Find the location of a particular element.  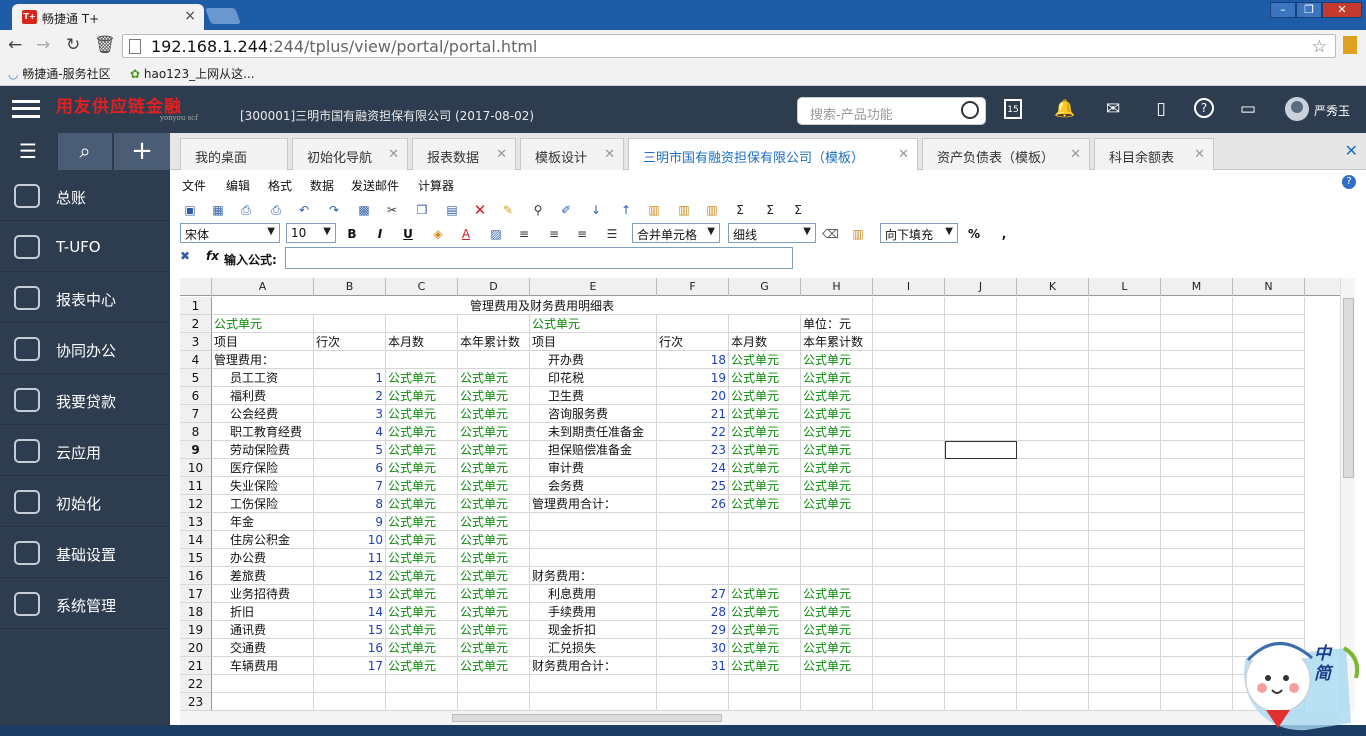

new-tab-button is located at coordinates (223, 16).